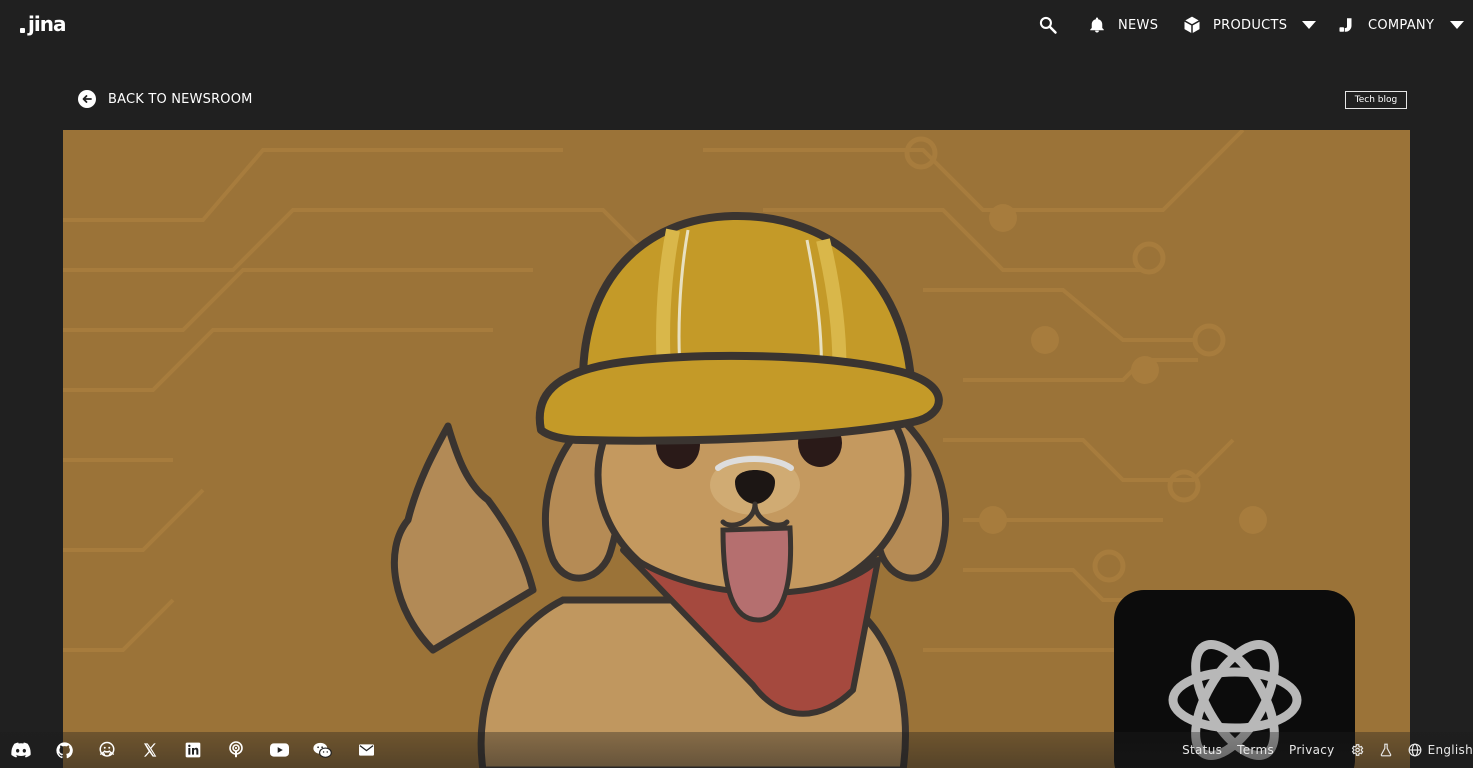 The height and width of the screenshot is (768, 1473). I want to click on email-icon, so click(366, 750).